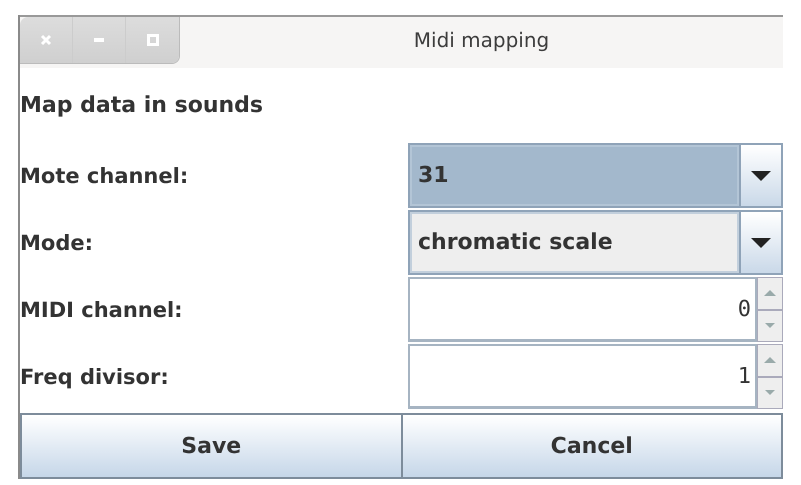 This screenshot has height=485, width=801. I want to click on cancel-button: Cancel, so click(592, 446).